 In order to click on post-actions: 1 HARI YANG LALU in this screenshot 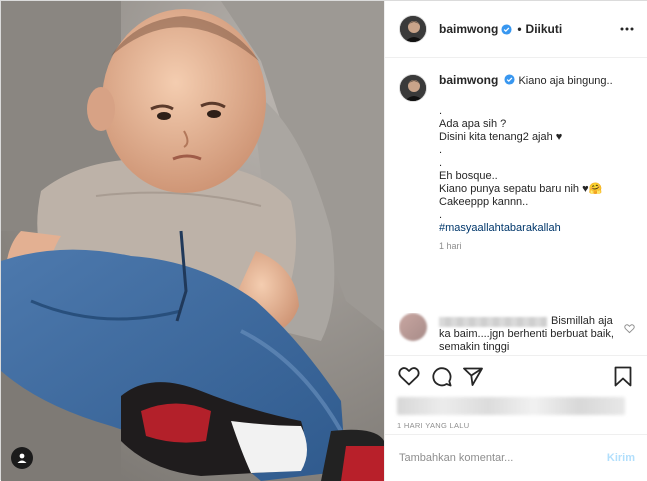, I will do `click(516, 392)`.